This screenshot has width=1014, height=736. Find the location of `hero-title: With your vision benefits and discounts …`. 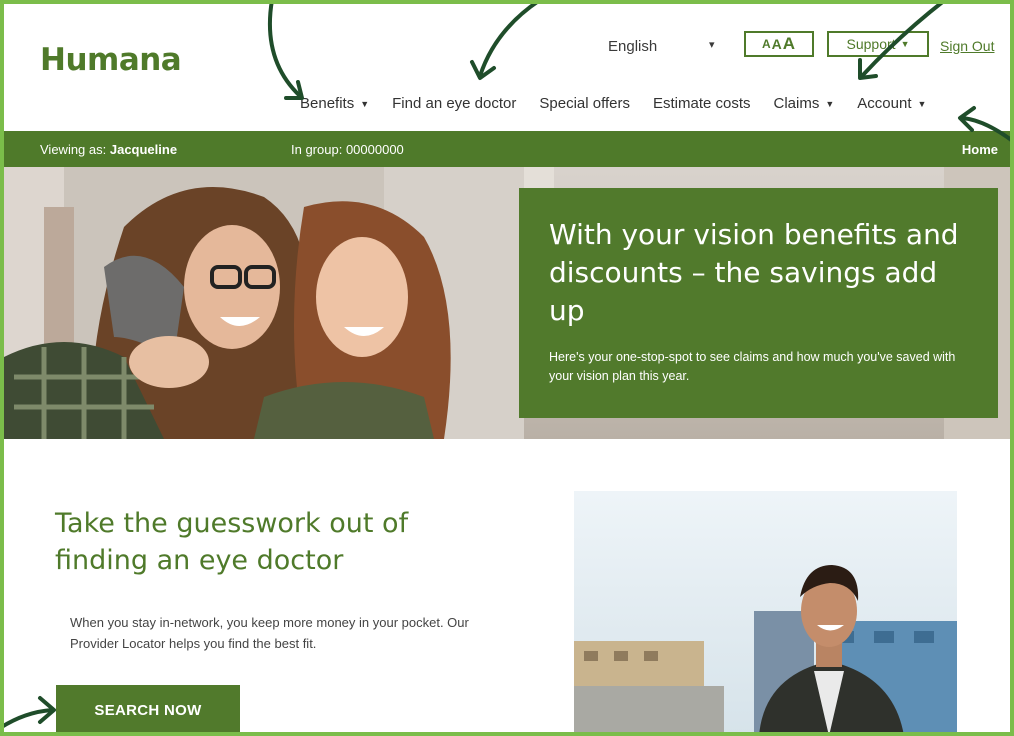

hero-title: With your vision benefits and discounts … is located at coordinates (754, 272).